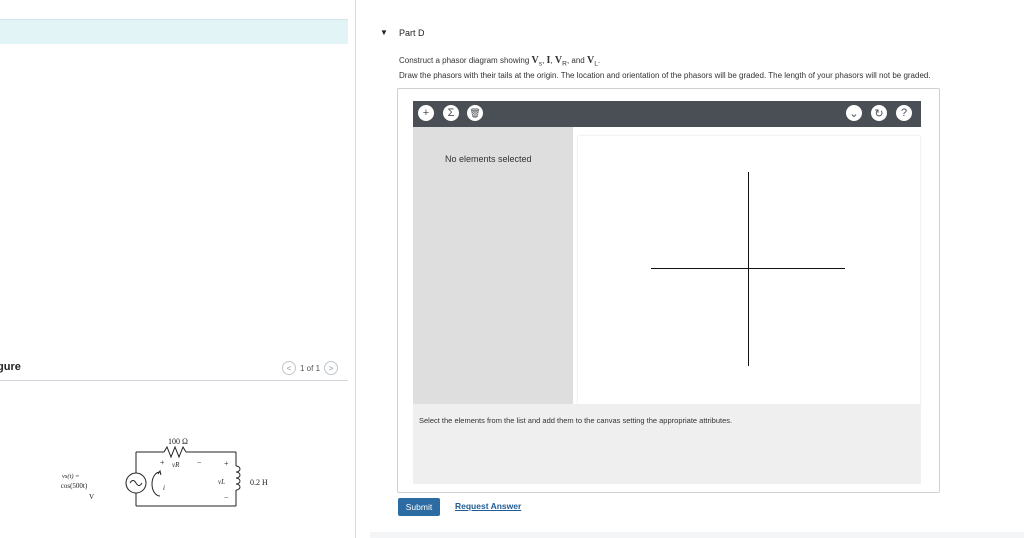 This screenshot has width=1024, height=538. I want to click on prev-figure-button: <, so click(289, 368).